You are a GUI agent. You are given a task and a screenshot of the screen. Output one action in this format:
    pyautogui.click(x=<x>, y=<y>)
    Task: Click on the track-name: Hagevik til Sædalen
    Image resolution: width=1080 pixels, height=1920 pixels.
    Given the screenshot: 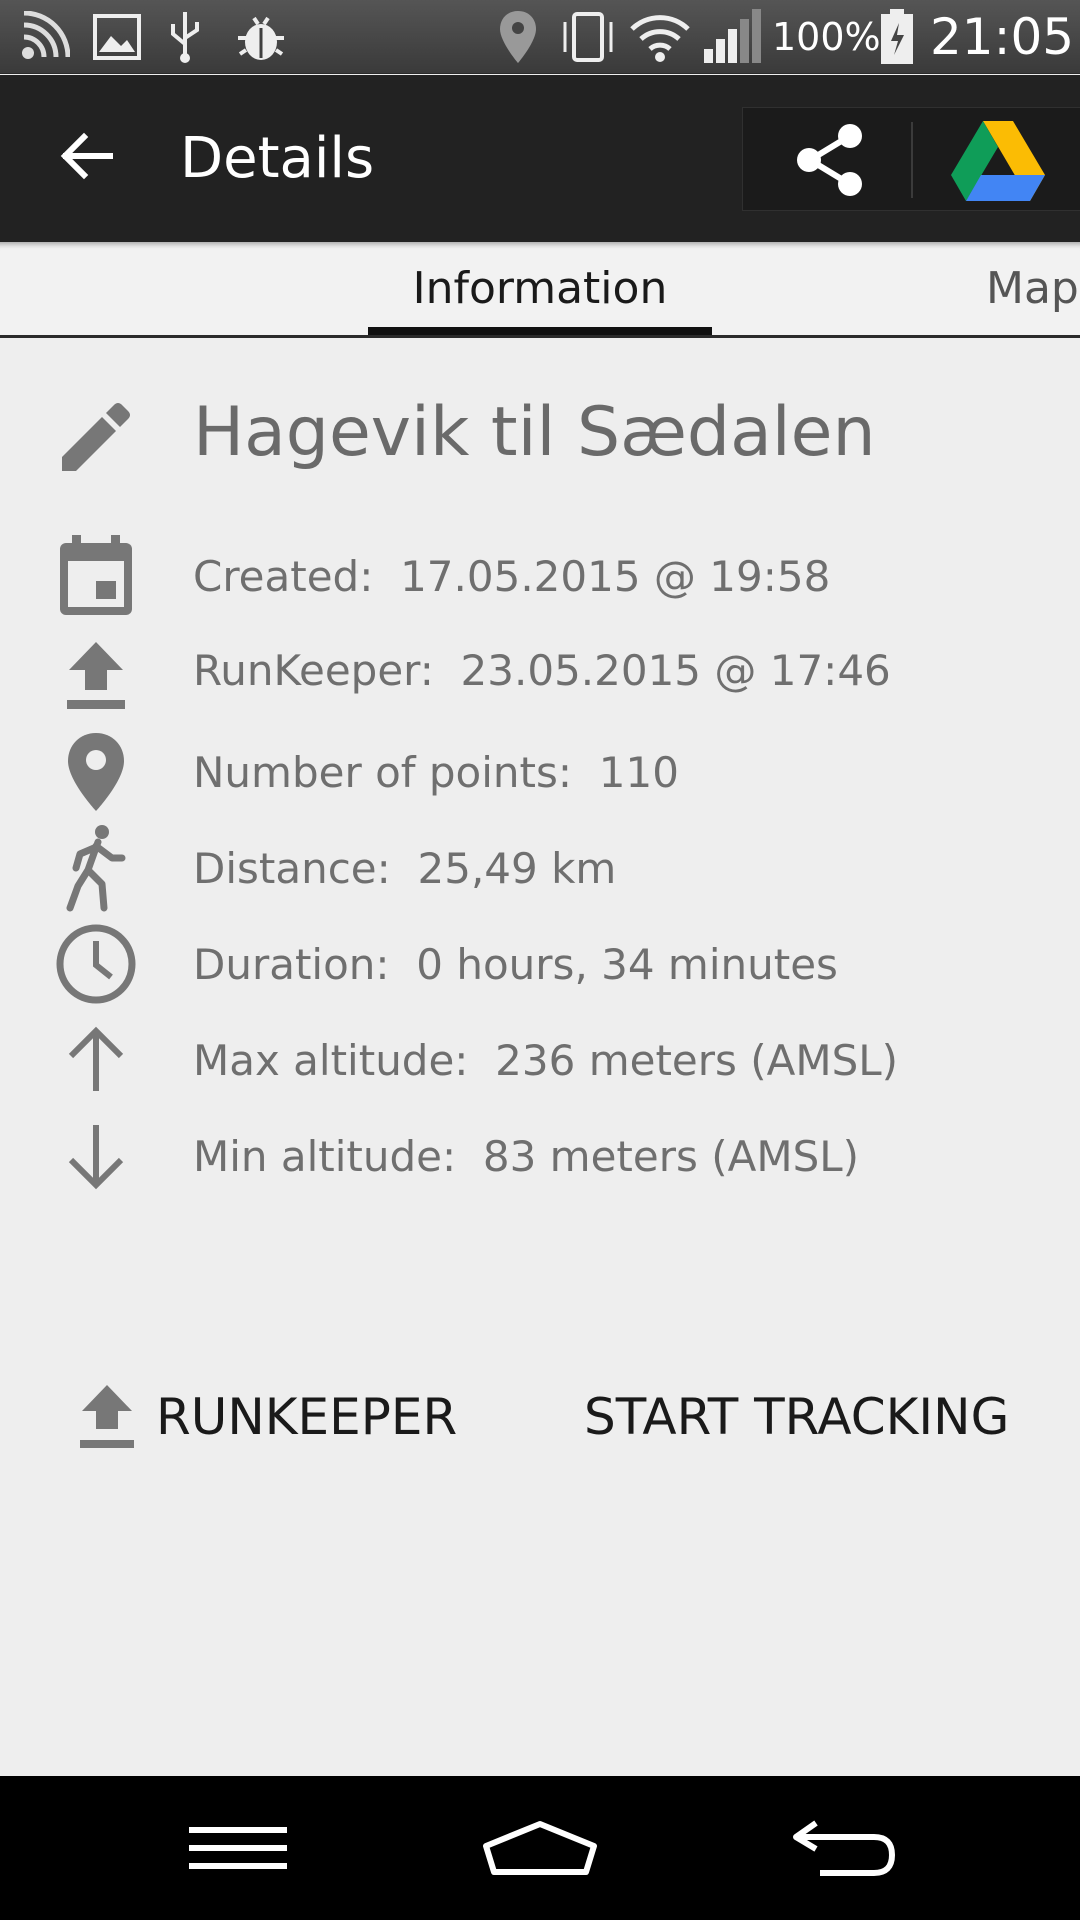 What is the action you would take?
    pyautogui.click(x=534, y=432)
    